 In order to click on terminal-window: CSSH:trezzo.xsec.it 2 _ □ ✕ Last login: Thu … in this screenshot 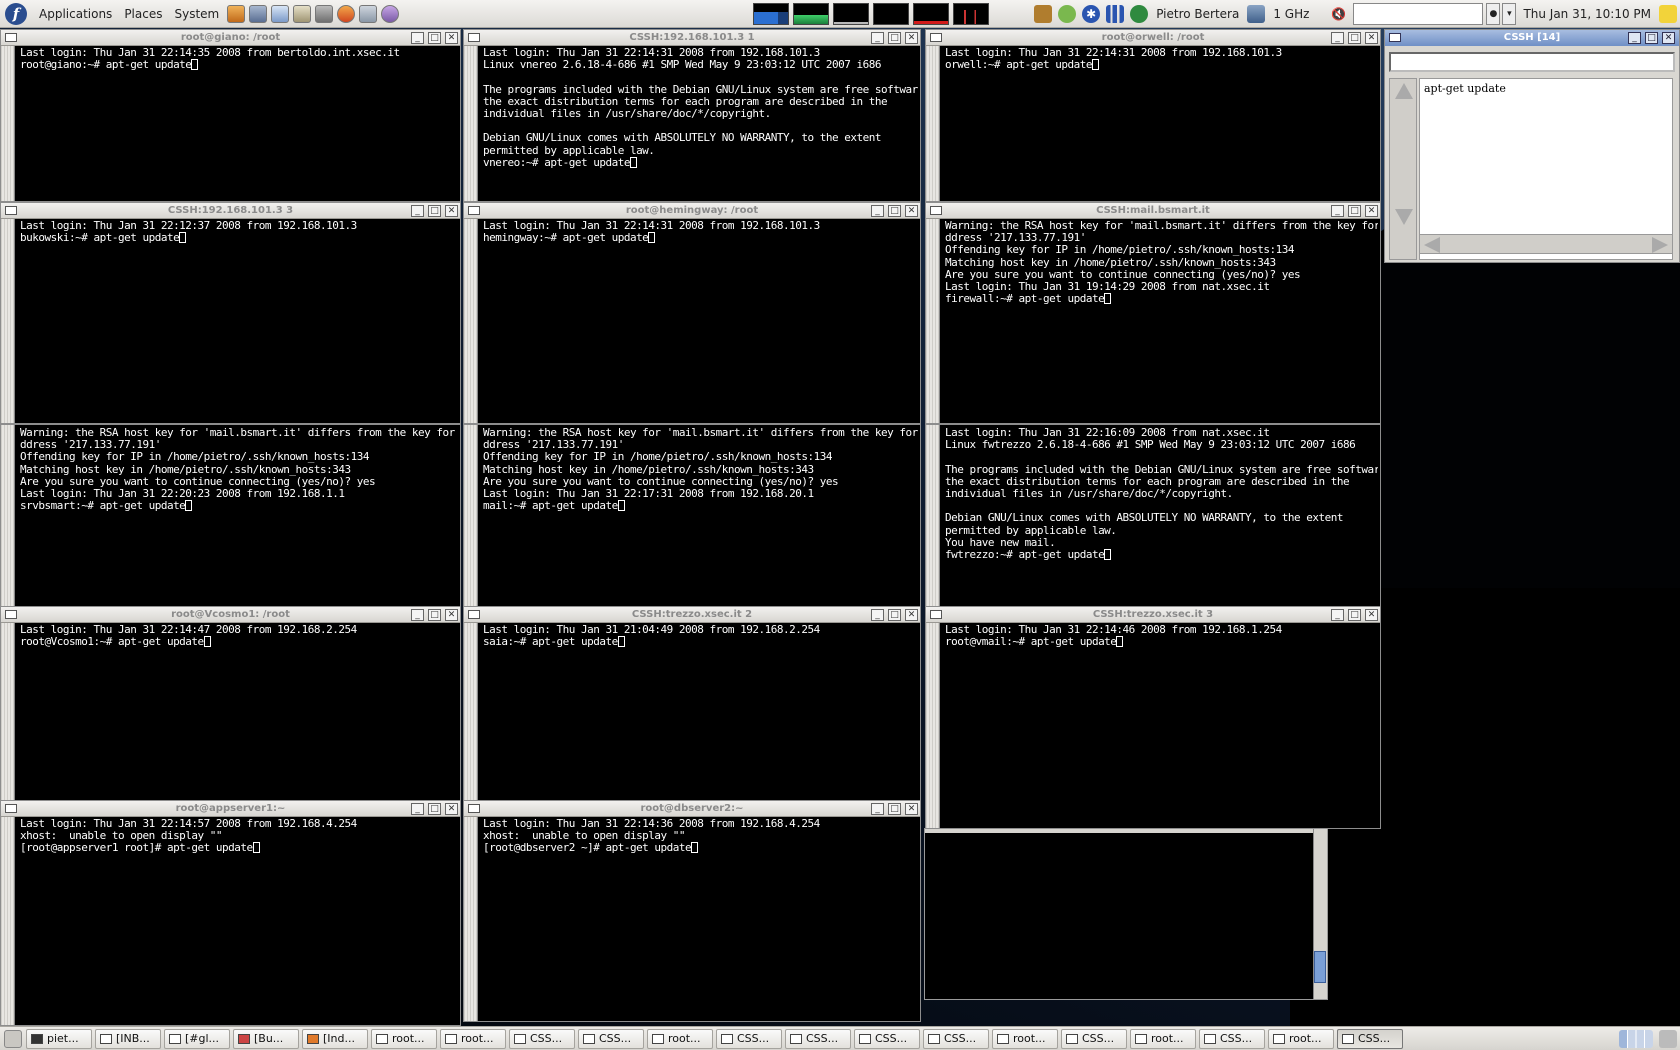, I will do `click(692, 703)`.